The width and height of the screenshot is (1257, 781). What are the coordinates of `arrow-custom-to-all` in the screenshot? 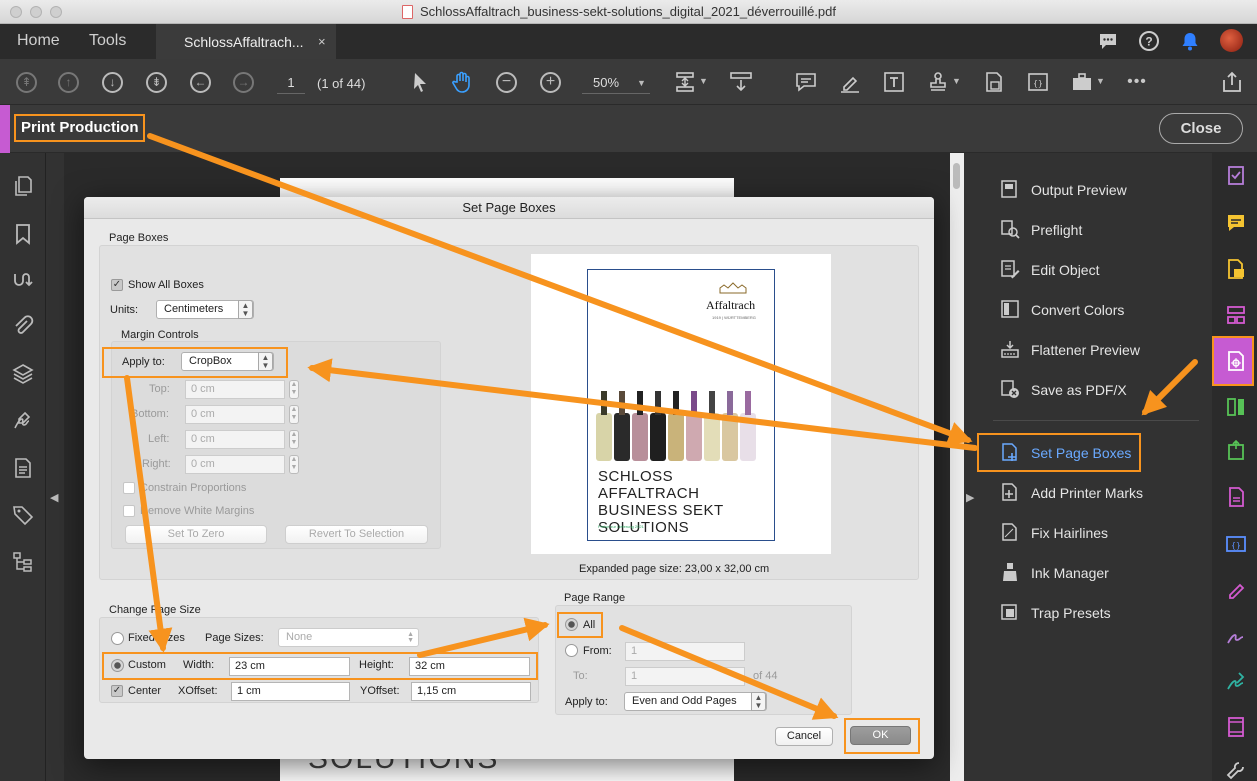 It's located at (483, 637).